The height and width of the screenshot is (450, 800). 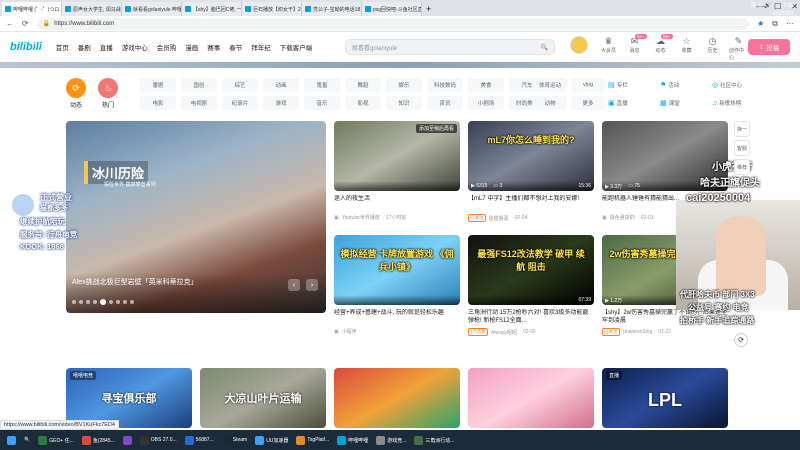 What do you see at coordinates (167, 47) in the screenshot?
I see `nav-item: 会员购` at bounding box center [167, 47].